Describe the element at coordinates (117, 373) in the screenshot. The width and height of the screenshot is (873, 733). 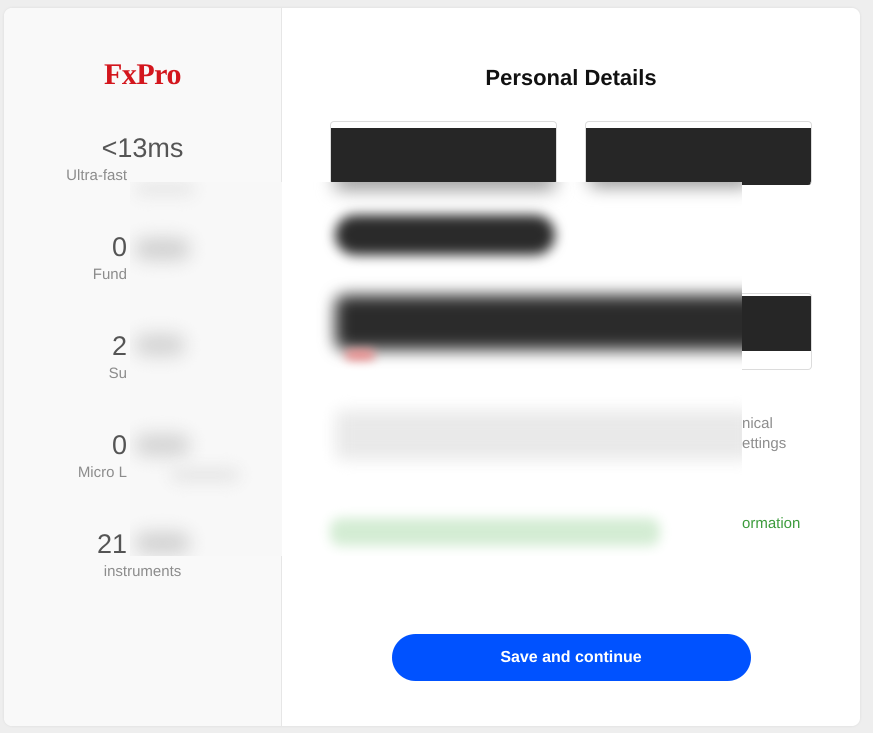
I see `stat-label: Su` at that location.